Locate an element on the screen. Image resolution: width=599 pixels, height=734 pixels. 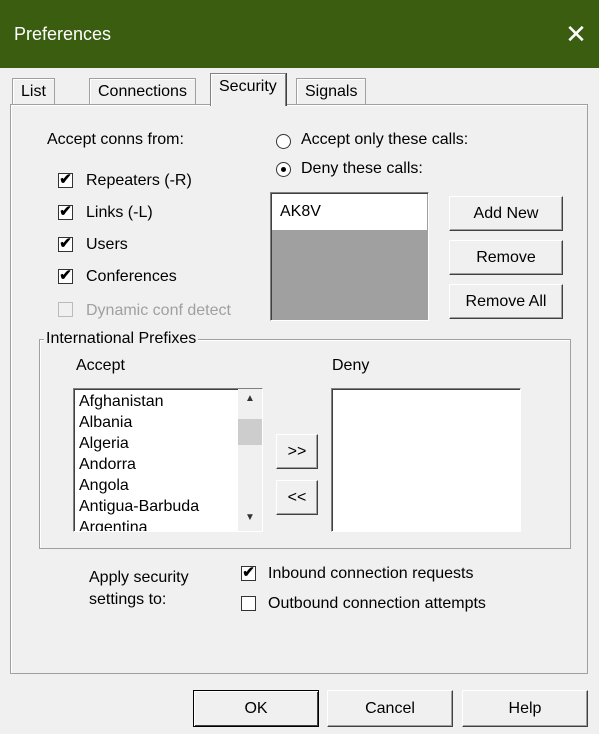
call-row: AK8V is located at coordinates (349, 212).